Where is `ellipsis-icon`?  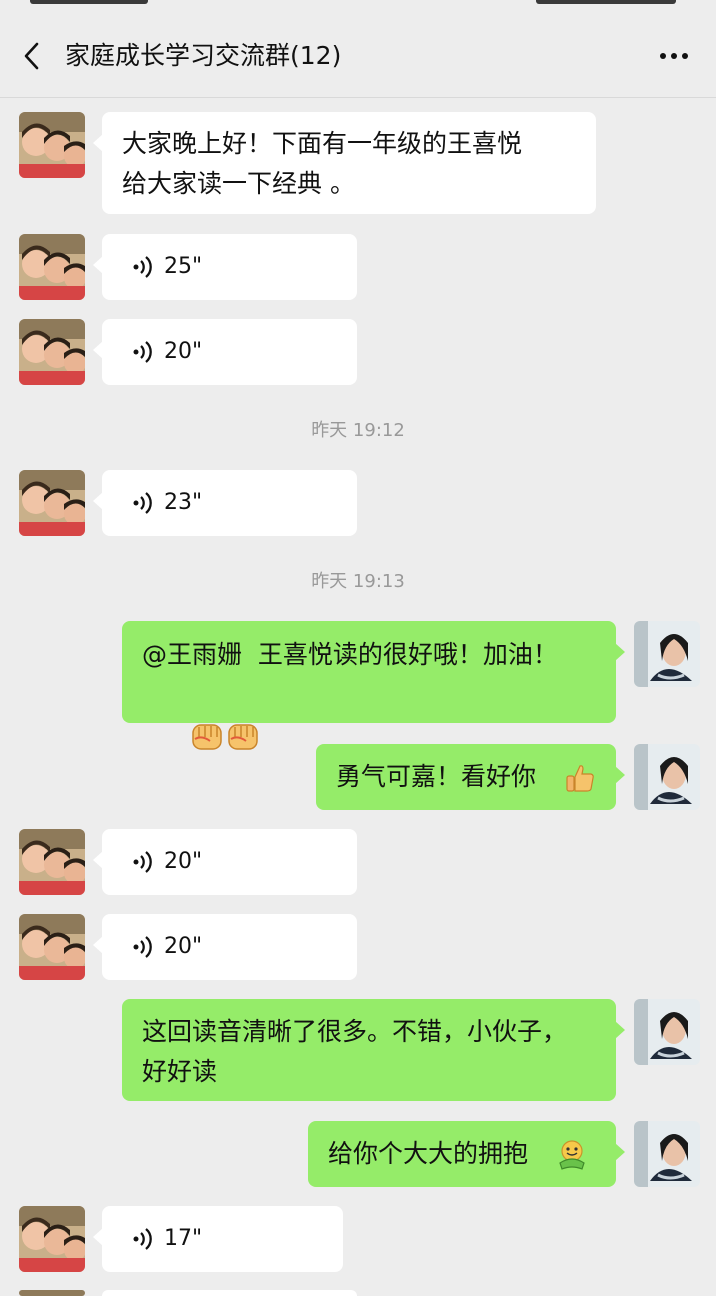 ellipsis-icon is located at coordinates (663, 56).